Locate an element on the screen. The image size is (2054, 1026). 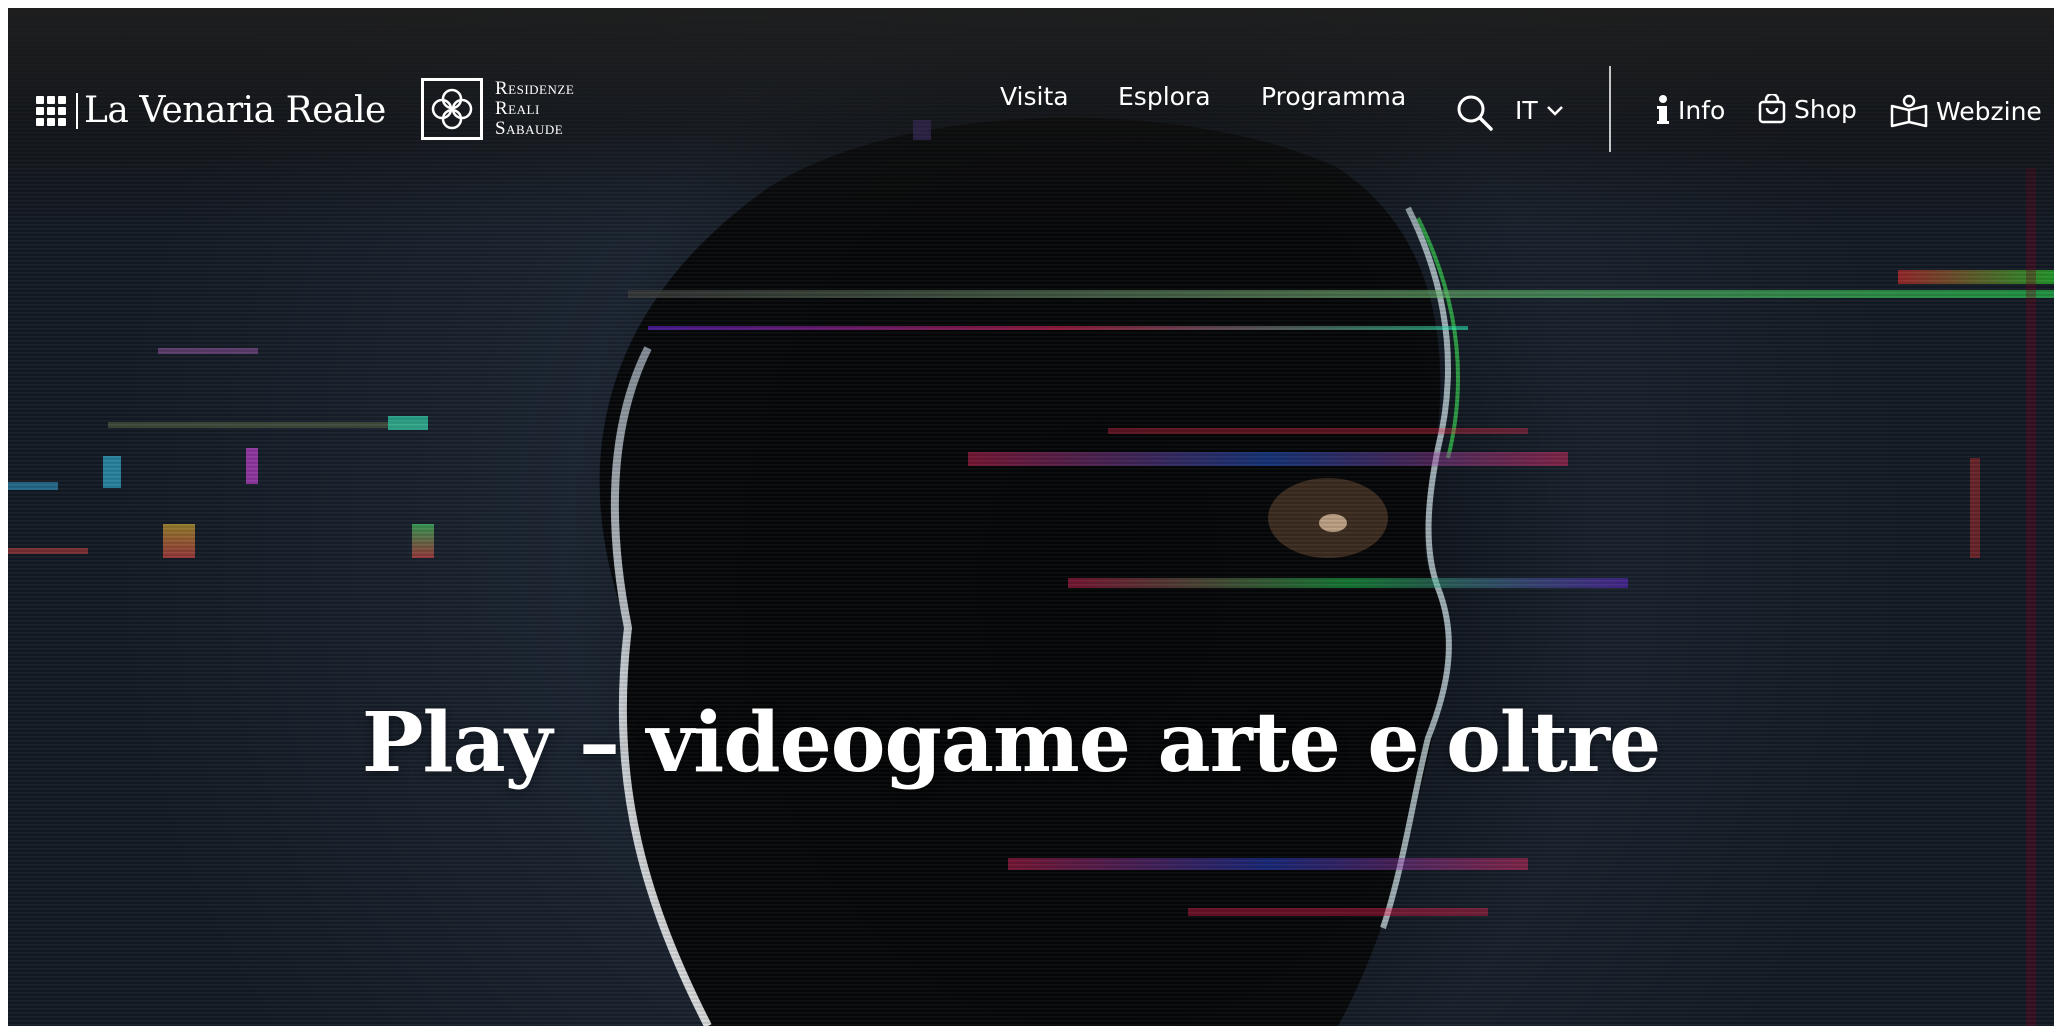
residenze-line-1: Residenze is located at coordinates (535, 88).